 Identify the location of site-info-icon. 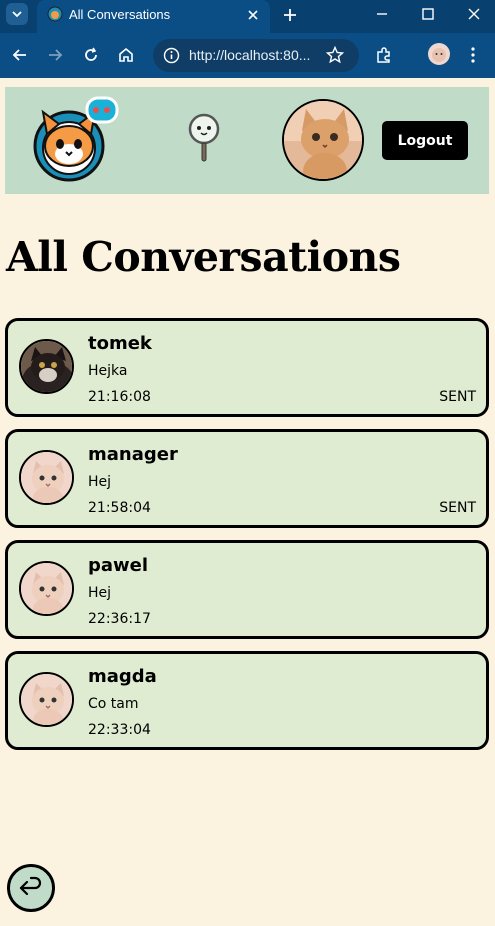
(171, 55).